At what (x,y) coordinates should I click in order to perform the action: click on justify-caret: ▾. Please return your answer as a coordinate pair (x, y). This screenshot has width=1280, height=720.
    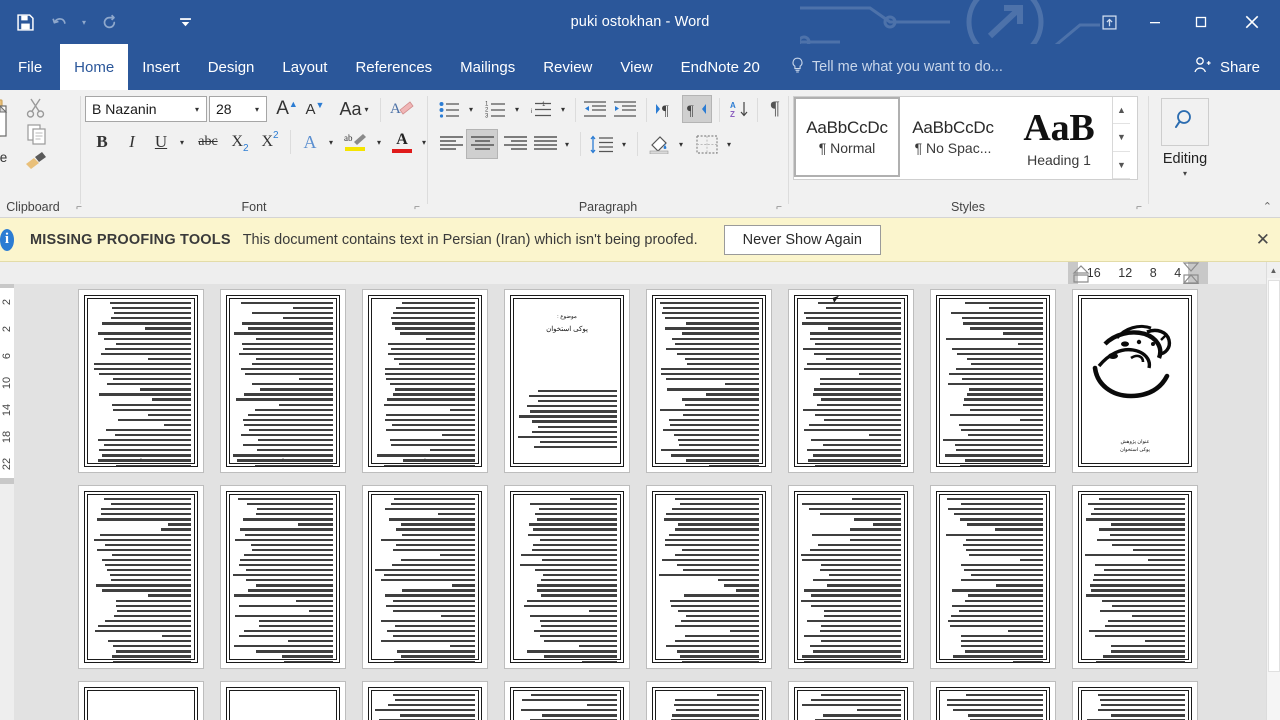
    Looking at the image, I should click on (567, 144).